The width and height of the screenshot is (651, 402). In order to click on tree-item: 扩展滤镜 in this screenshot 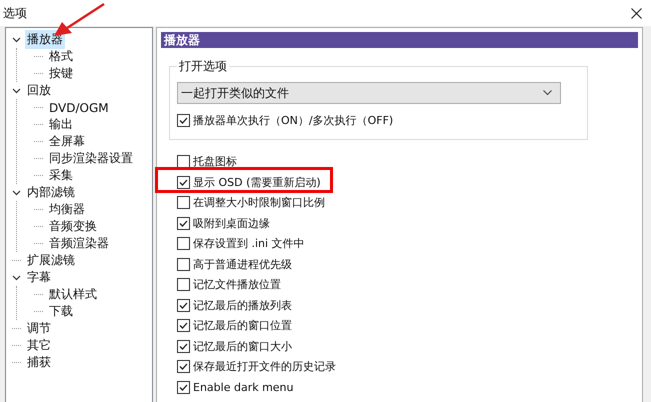, I will do `click(51, 260)`.